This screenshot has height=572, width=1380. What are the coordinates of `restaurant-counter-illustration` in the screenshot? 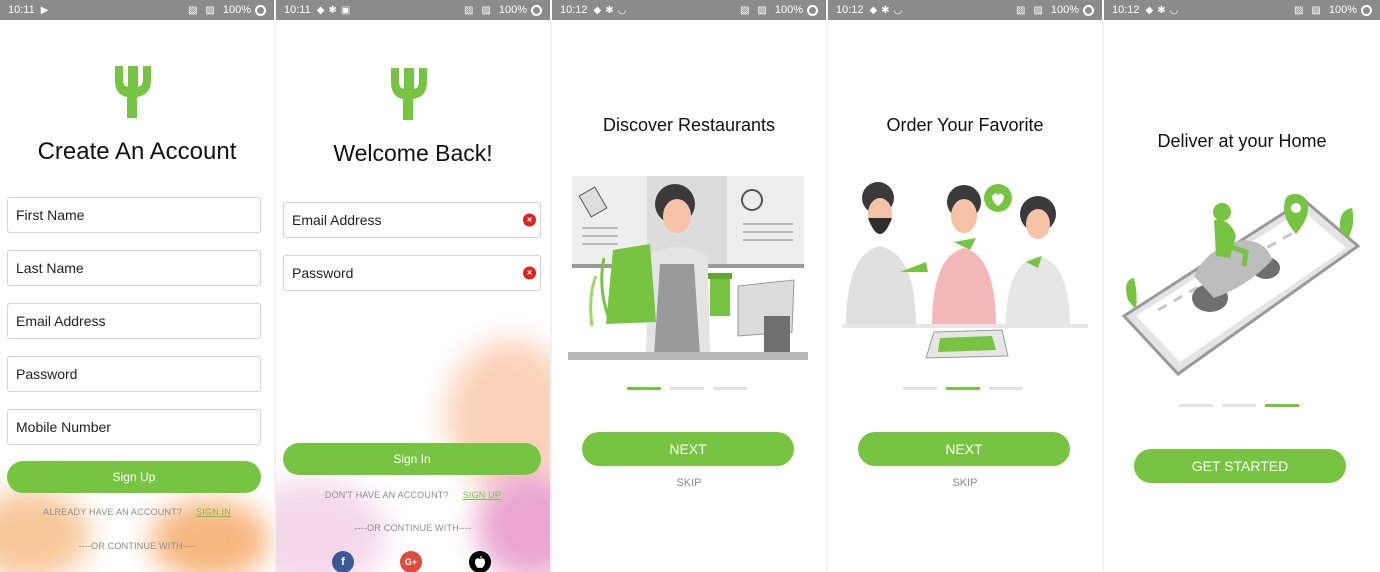 It's located at (688, 268).